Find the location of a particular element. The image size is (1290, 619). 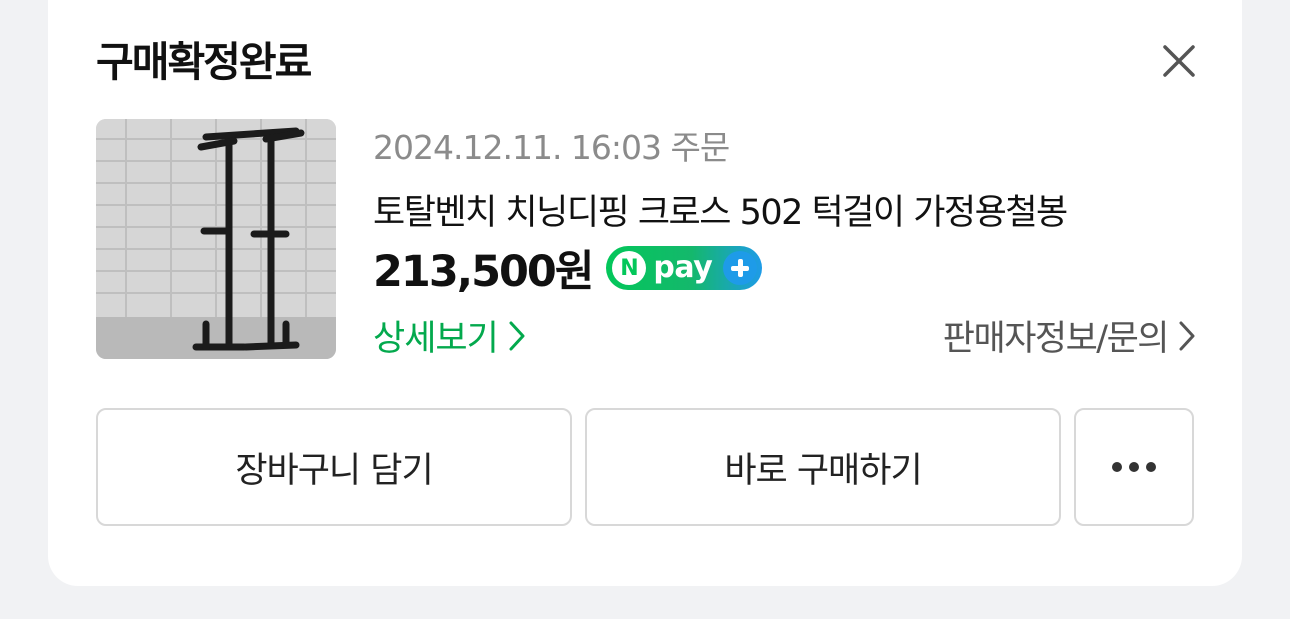

more-options-button is located at coordinates (1134, 467).